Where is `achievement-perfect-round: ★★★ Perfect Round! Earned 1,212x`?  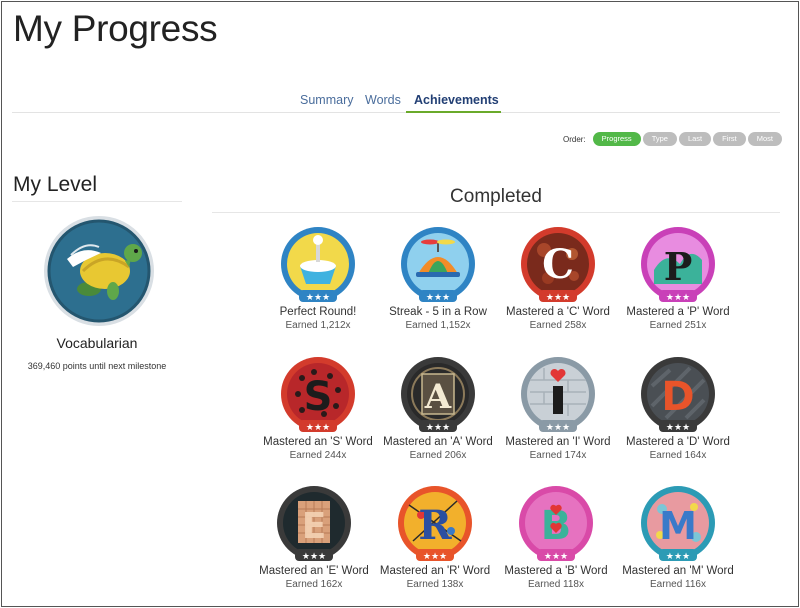
achievement-perfect-round: ★★★ Perfect Round! Earned 1,212x is located at coordinates (318, 278).